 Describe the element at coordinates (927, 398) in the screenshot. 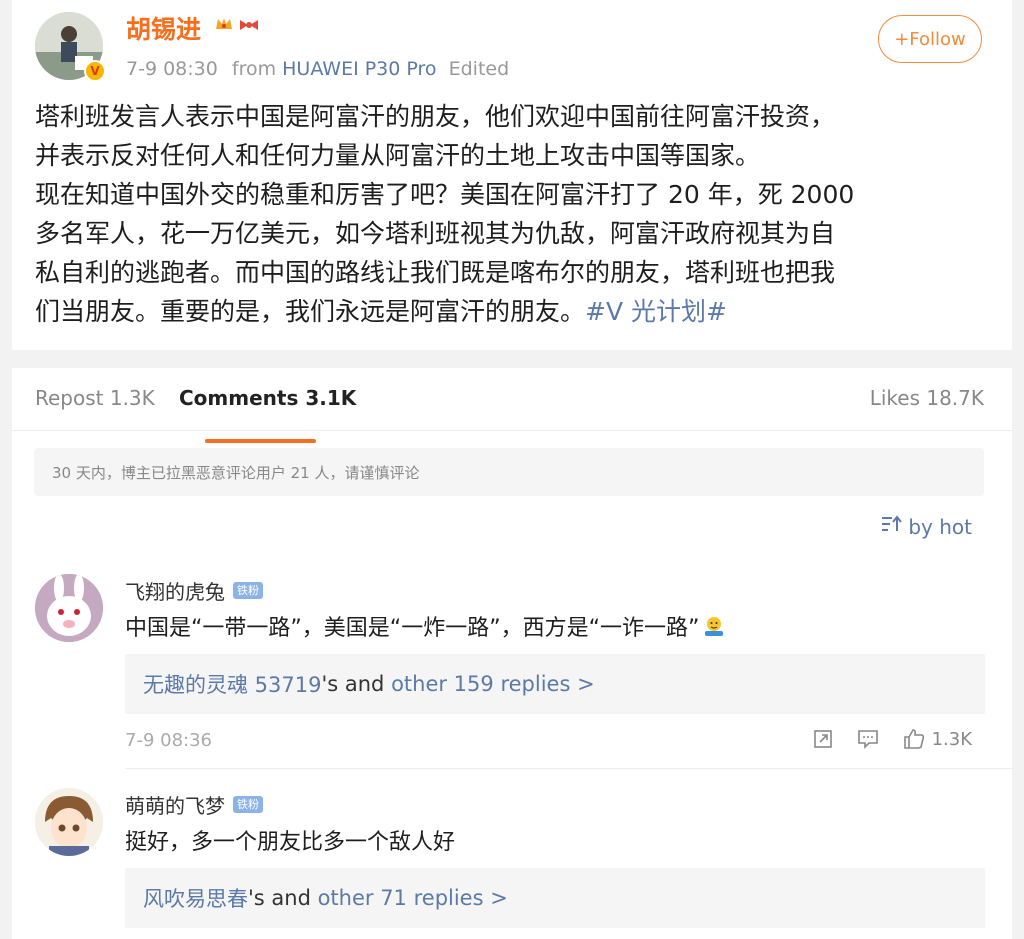

I see `tab-likes: Likes 18.7K` at that location.